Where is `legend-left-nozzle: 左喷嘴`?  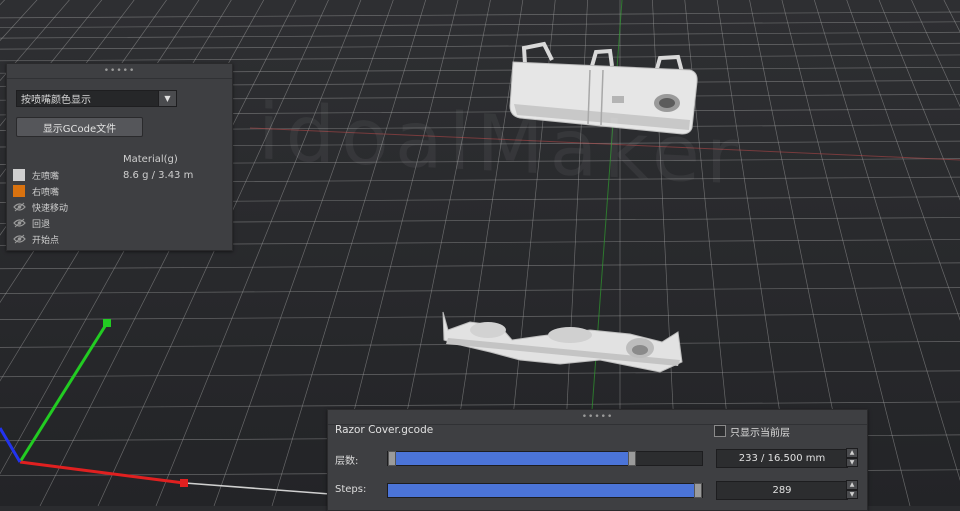
legend-left-nozzle: 左喷嘴 is located at coordinates (36, 175).